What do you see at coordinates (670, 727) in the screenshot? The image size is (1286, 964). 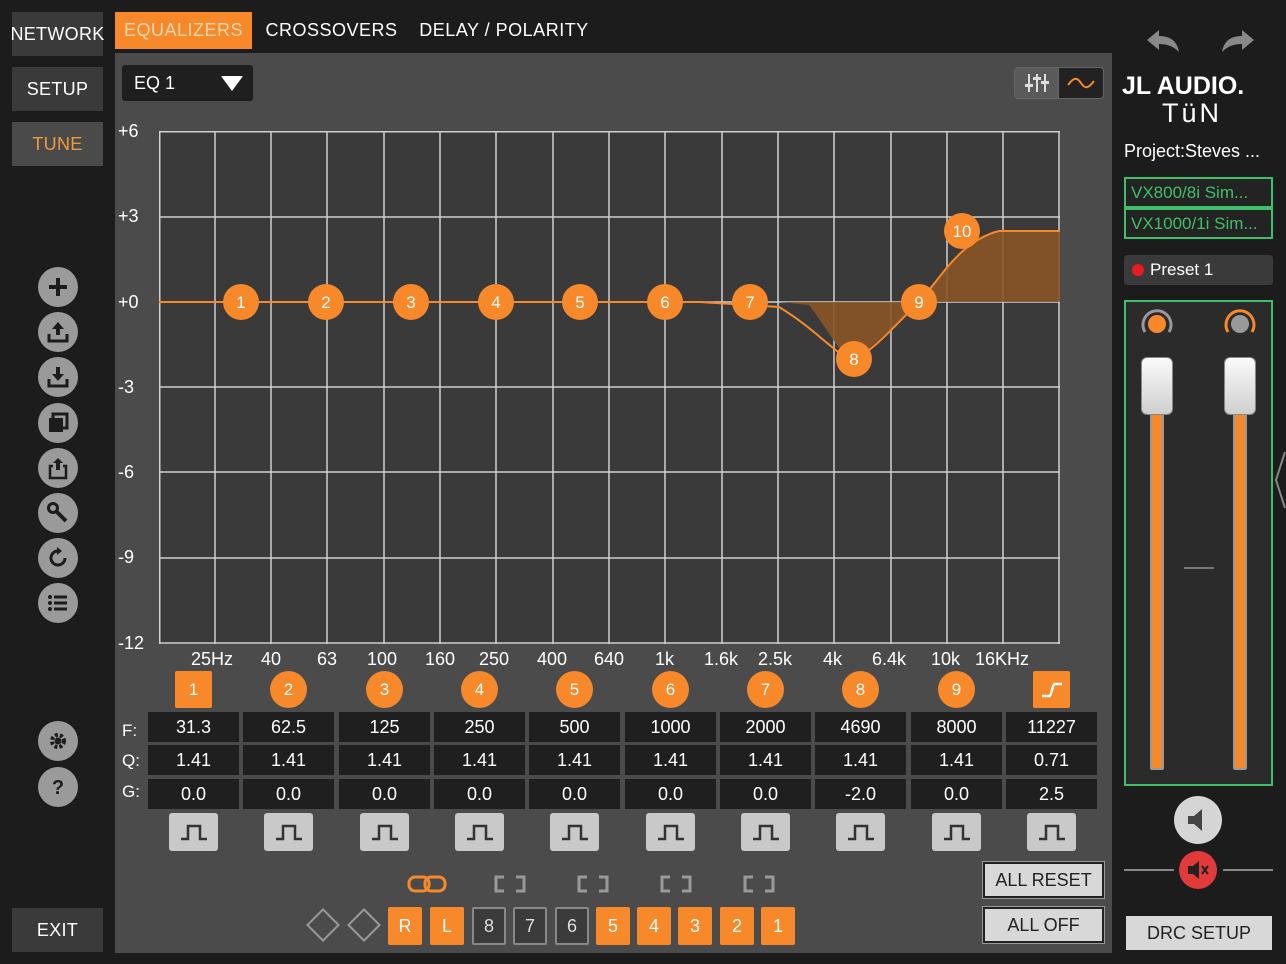 I see `freq-field: 1000` at bounding box center [670, 727].